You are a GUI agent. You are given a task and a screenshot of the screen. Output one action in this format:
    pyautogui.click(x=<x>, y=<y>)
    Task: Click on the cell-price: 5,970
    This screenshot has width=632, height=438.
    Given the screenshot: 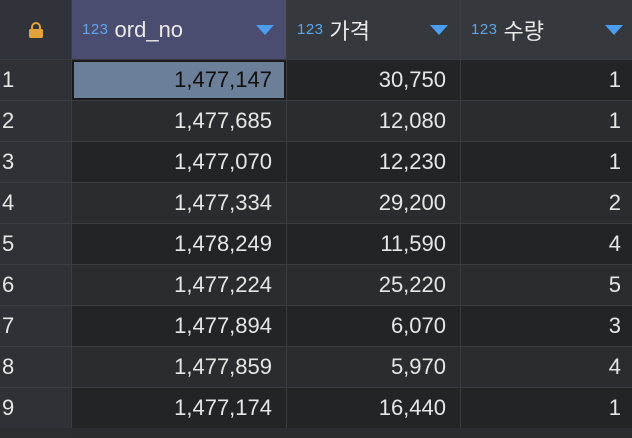 What is the action you would take?
    pyautogui.click(x=373, y=367)
    